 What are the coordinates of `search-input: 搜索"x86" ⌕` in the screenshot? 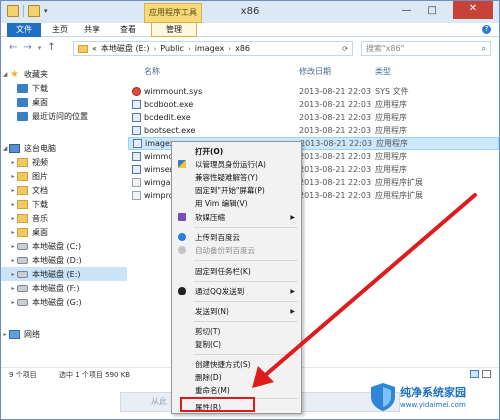 It's located at (426, 48).